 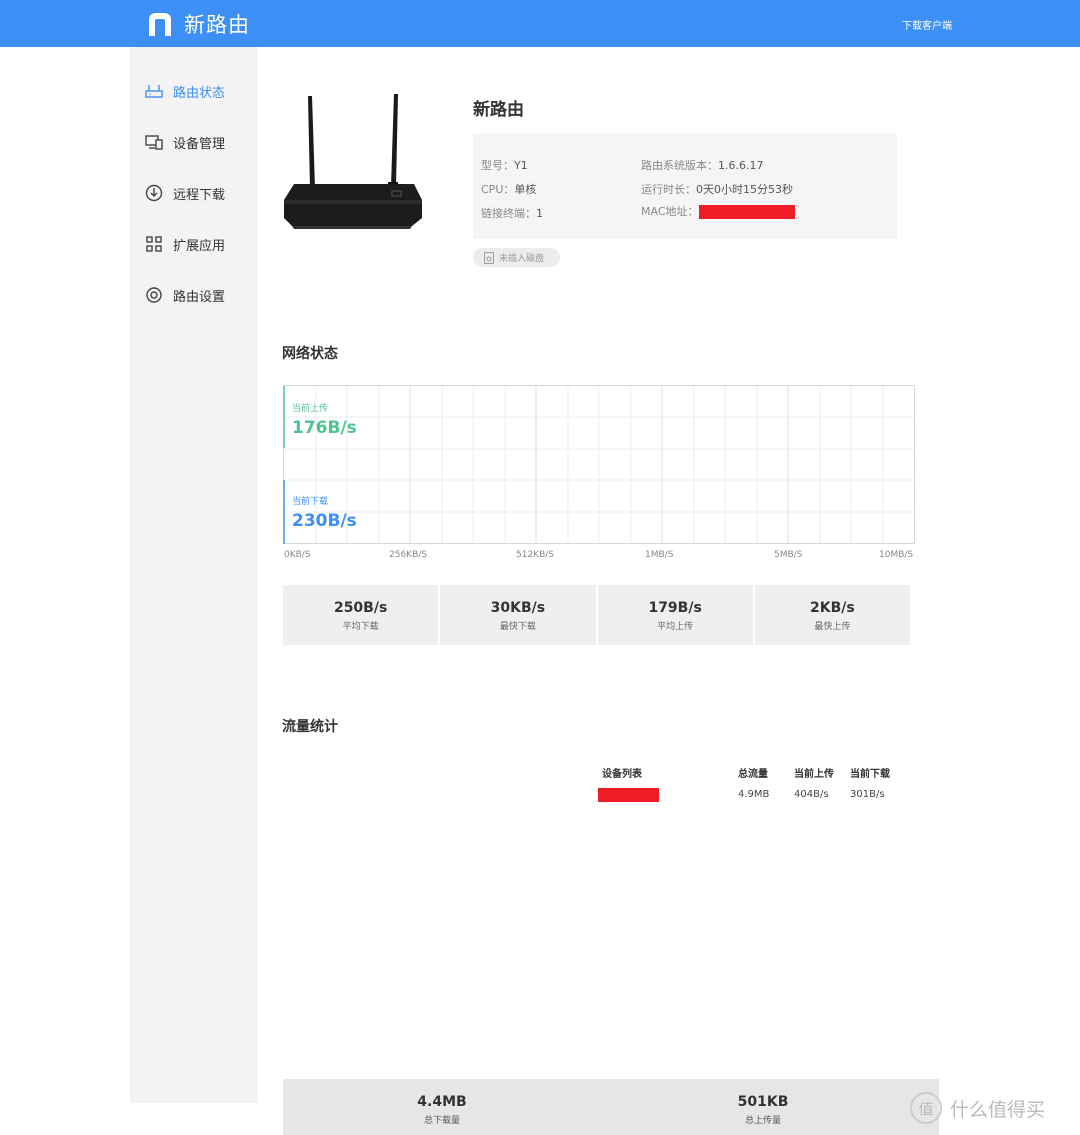 What do you see at coordinates (870, 774) in the screenshot?
I see `column-header-download: 当前下载` at bounding box center [870, 774].